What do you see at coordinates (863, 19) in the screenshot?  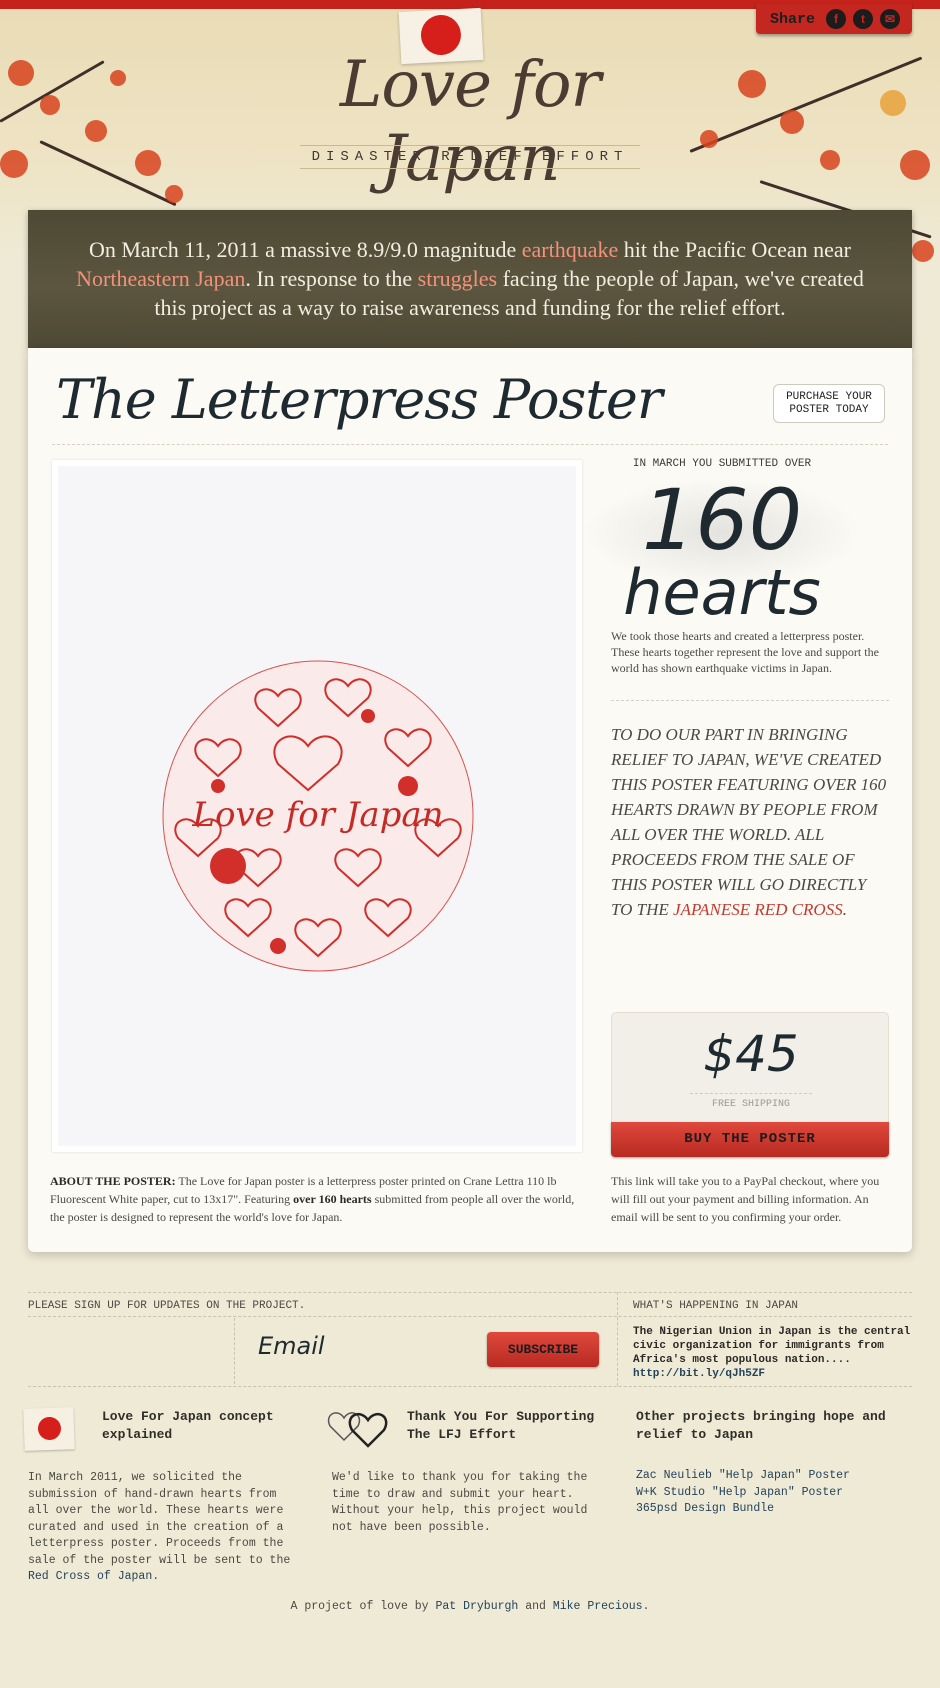 I see `twitter-icon: t` at bounding box center [863, 19].